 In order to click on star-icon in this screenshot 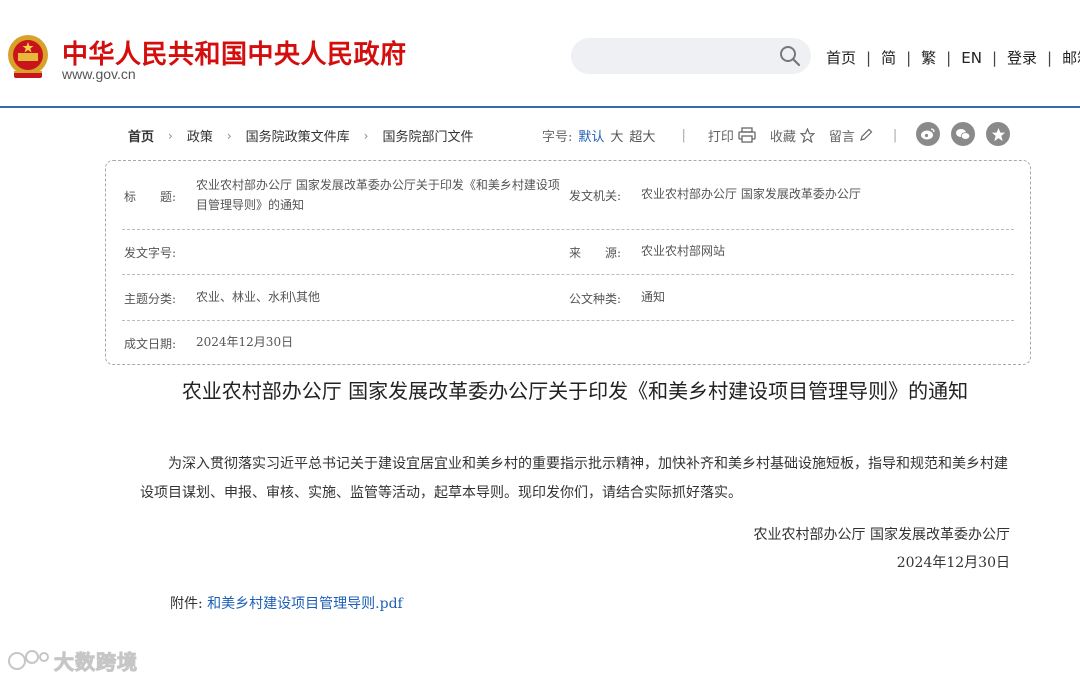, I will do `click(807, 135)`.